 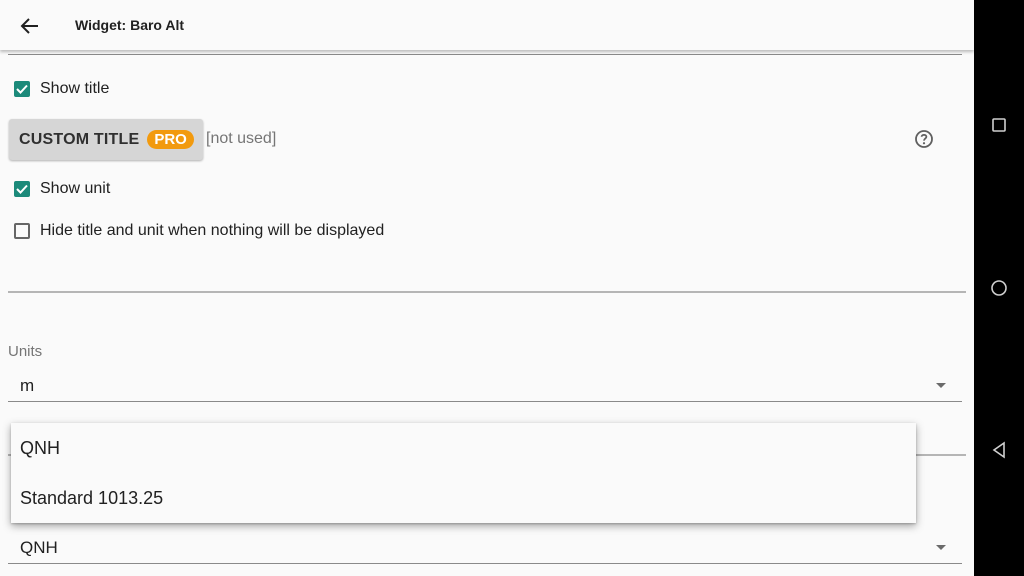 I want to click on circle-icon, so click(x=999, y=288).